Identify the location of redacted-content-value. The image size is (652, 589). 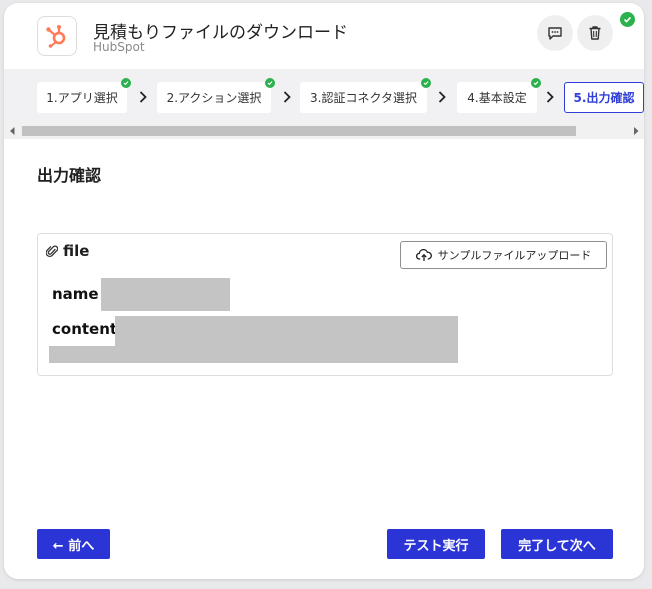
(286, 331).